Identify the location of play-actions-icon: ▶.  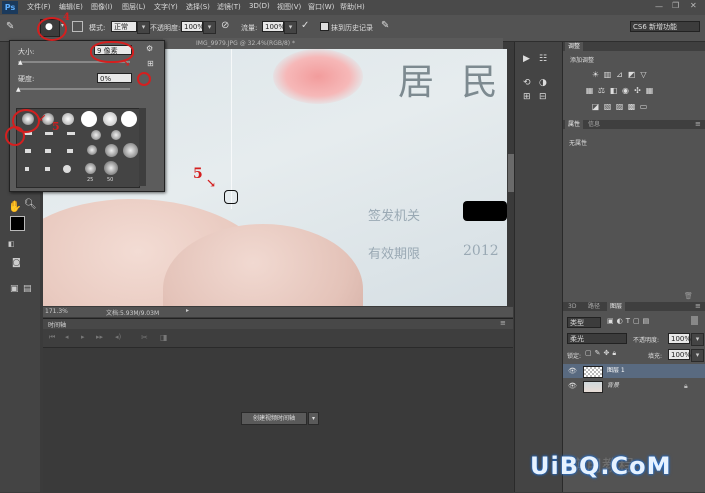
(526, 59).